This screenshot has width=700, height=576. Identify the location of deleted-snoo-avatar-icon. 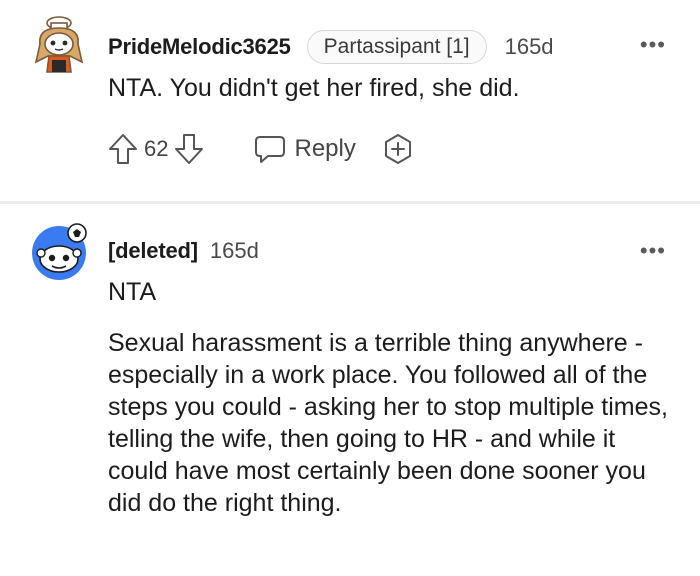
(59, 251).